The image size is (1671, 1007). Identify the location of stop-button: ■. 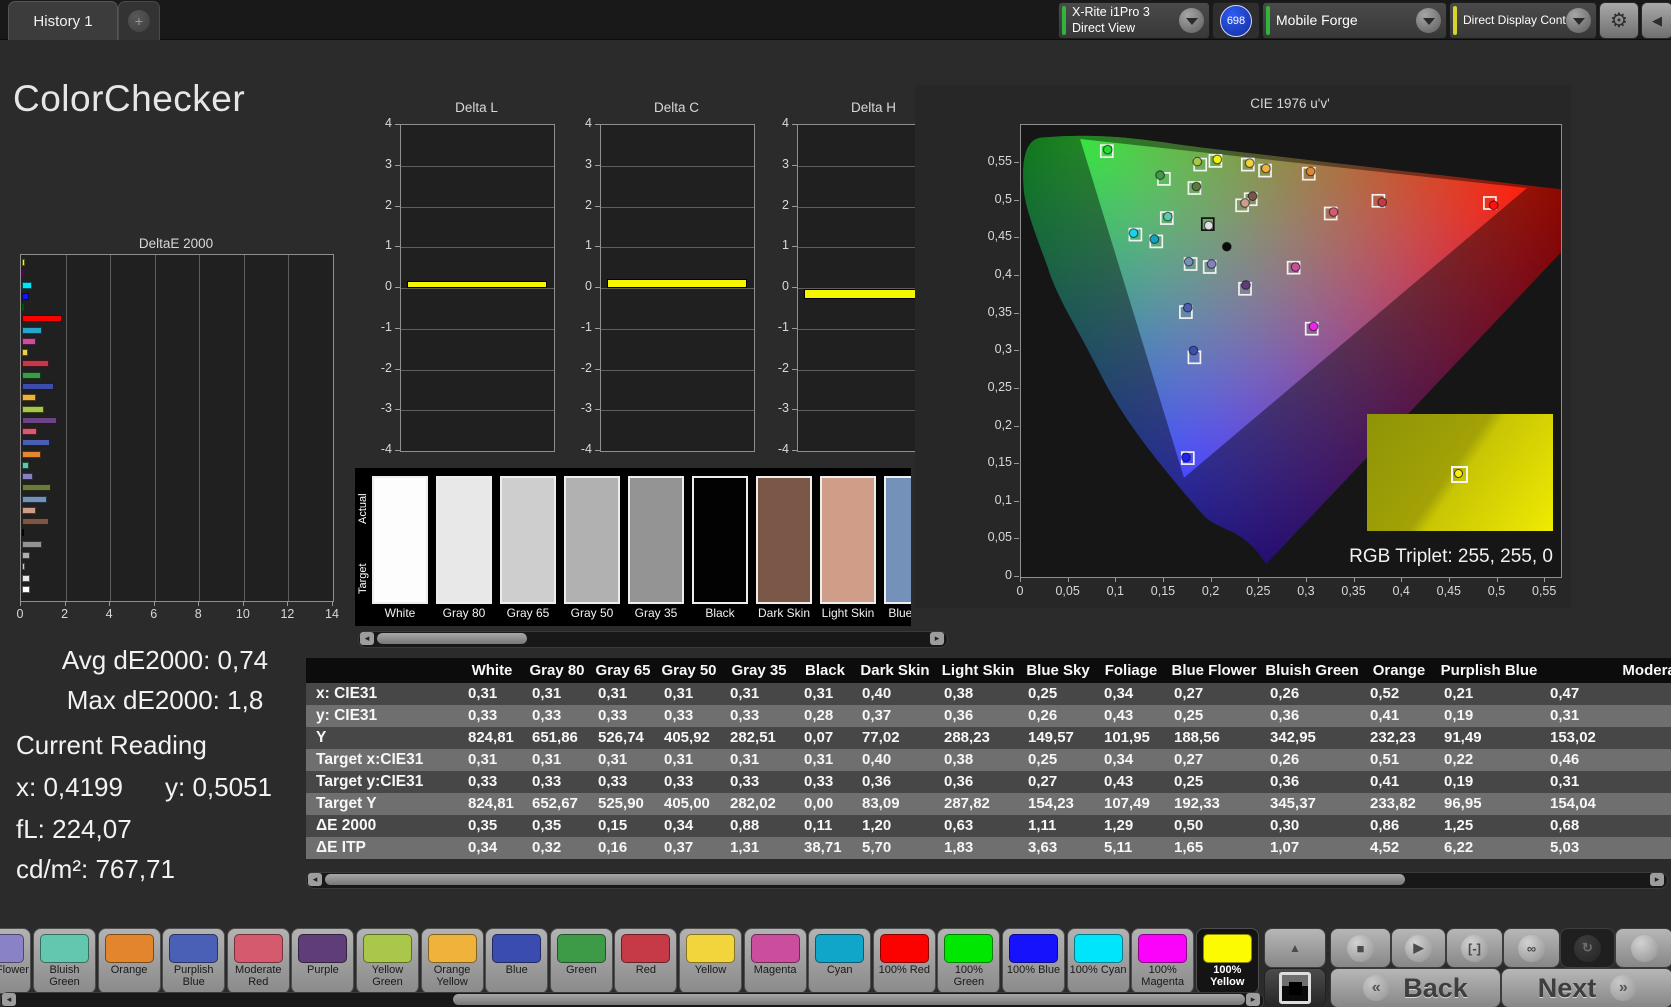
(1360, 948).